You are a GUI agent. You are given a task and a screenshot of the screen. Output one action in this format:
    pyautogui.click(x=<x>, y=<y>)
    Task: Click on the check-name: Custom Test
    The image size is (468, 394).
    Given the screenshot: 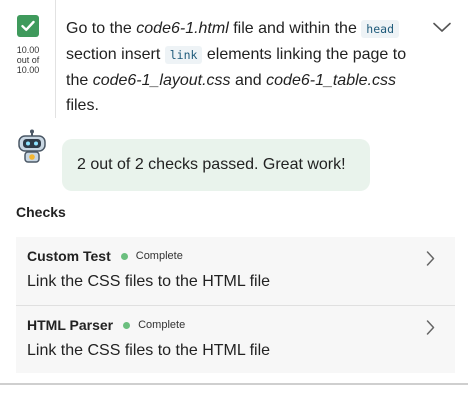 What is the action you would take?
    pyautogui.click(x=69, y=256)
    